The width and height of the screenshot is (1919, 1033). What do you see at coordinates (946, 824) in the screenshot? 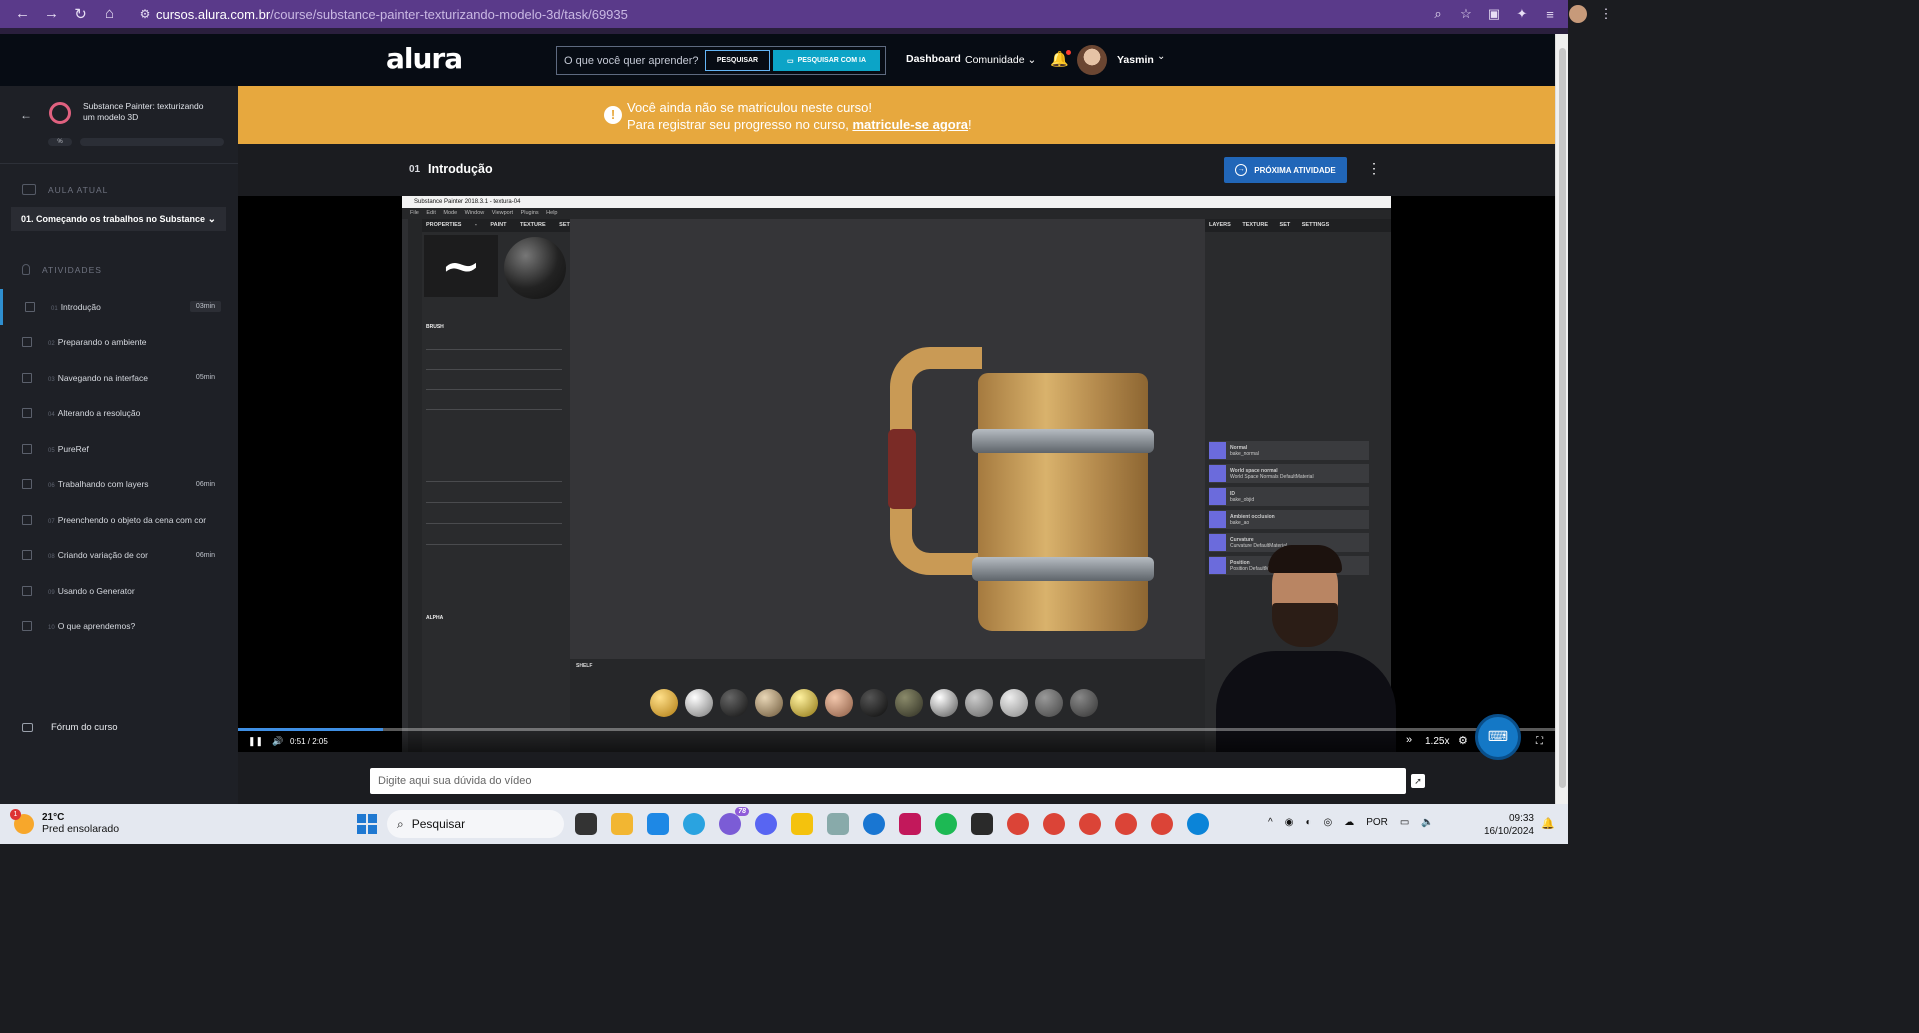
I see `spotify-icon` at bounding box center [946, 824].